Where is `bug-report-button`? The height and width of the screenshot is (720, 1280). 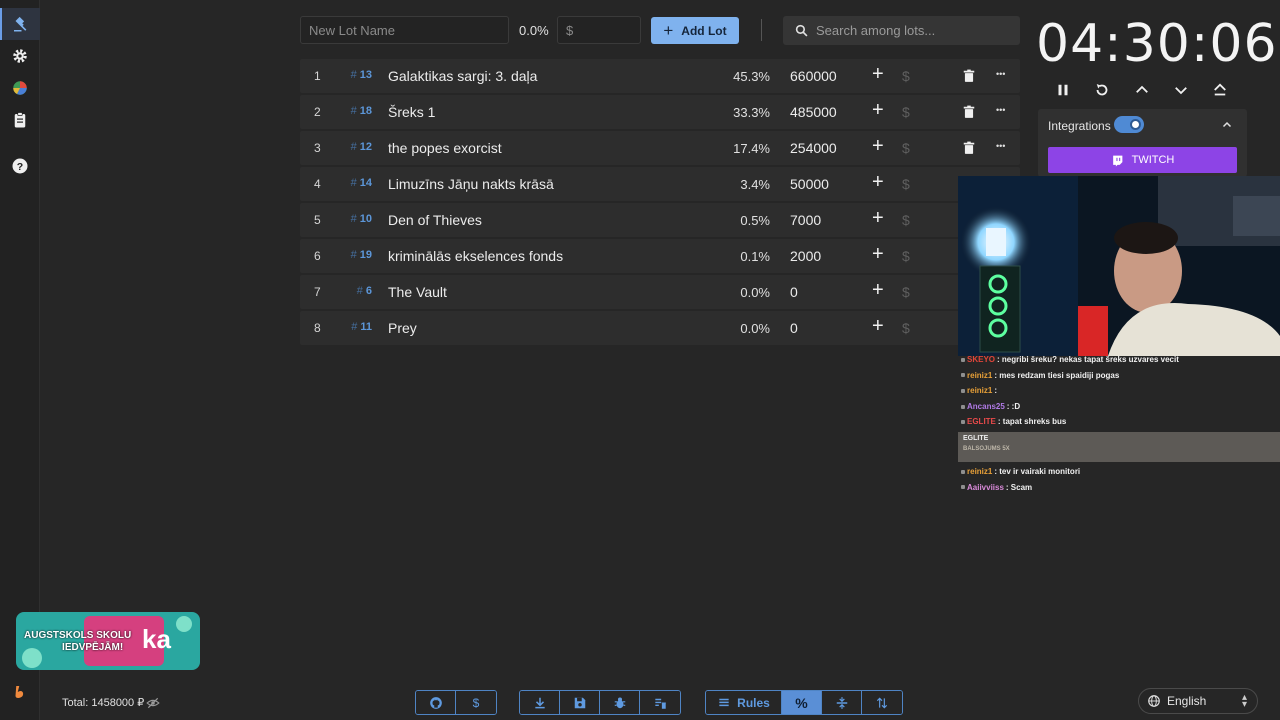 bug-report-button is located at coordinates (620, 702).